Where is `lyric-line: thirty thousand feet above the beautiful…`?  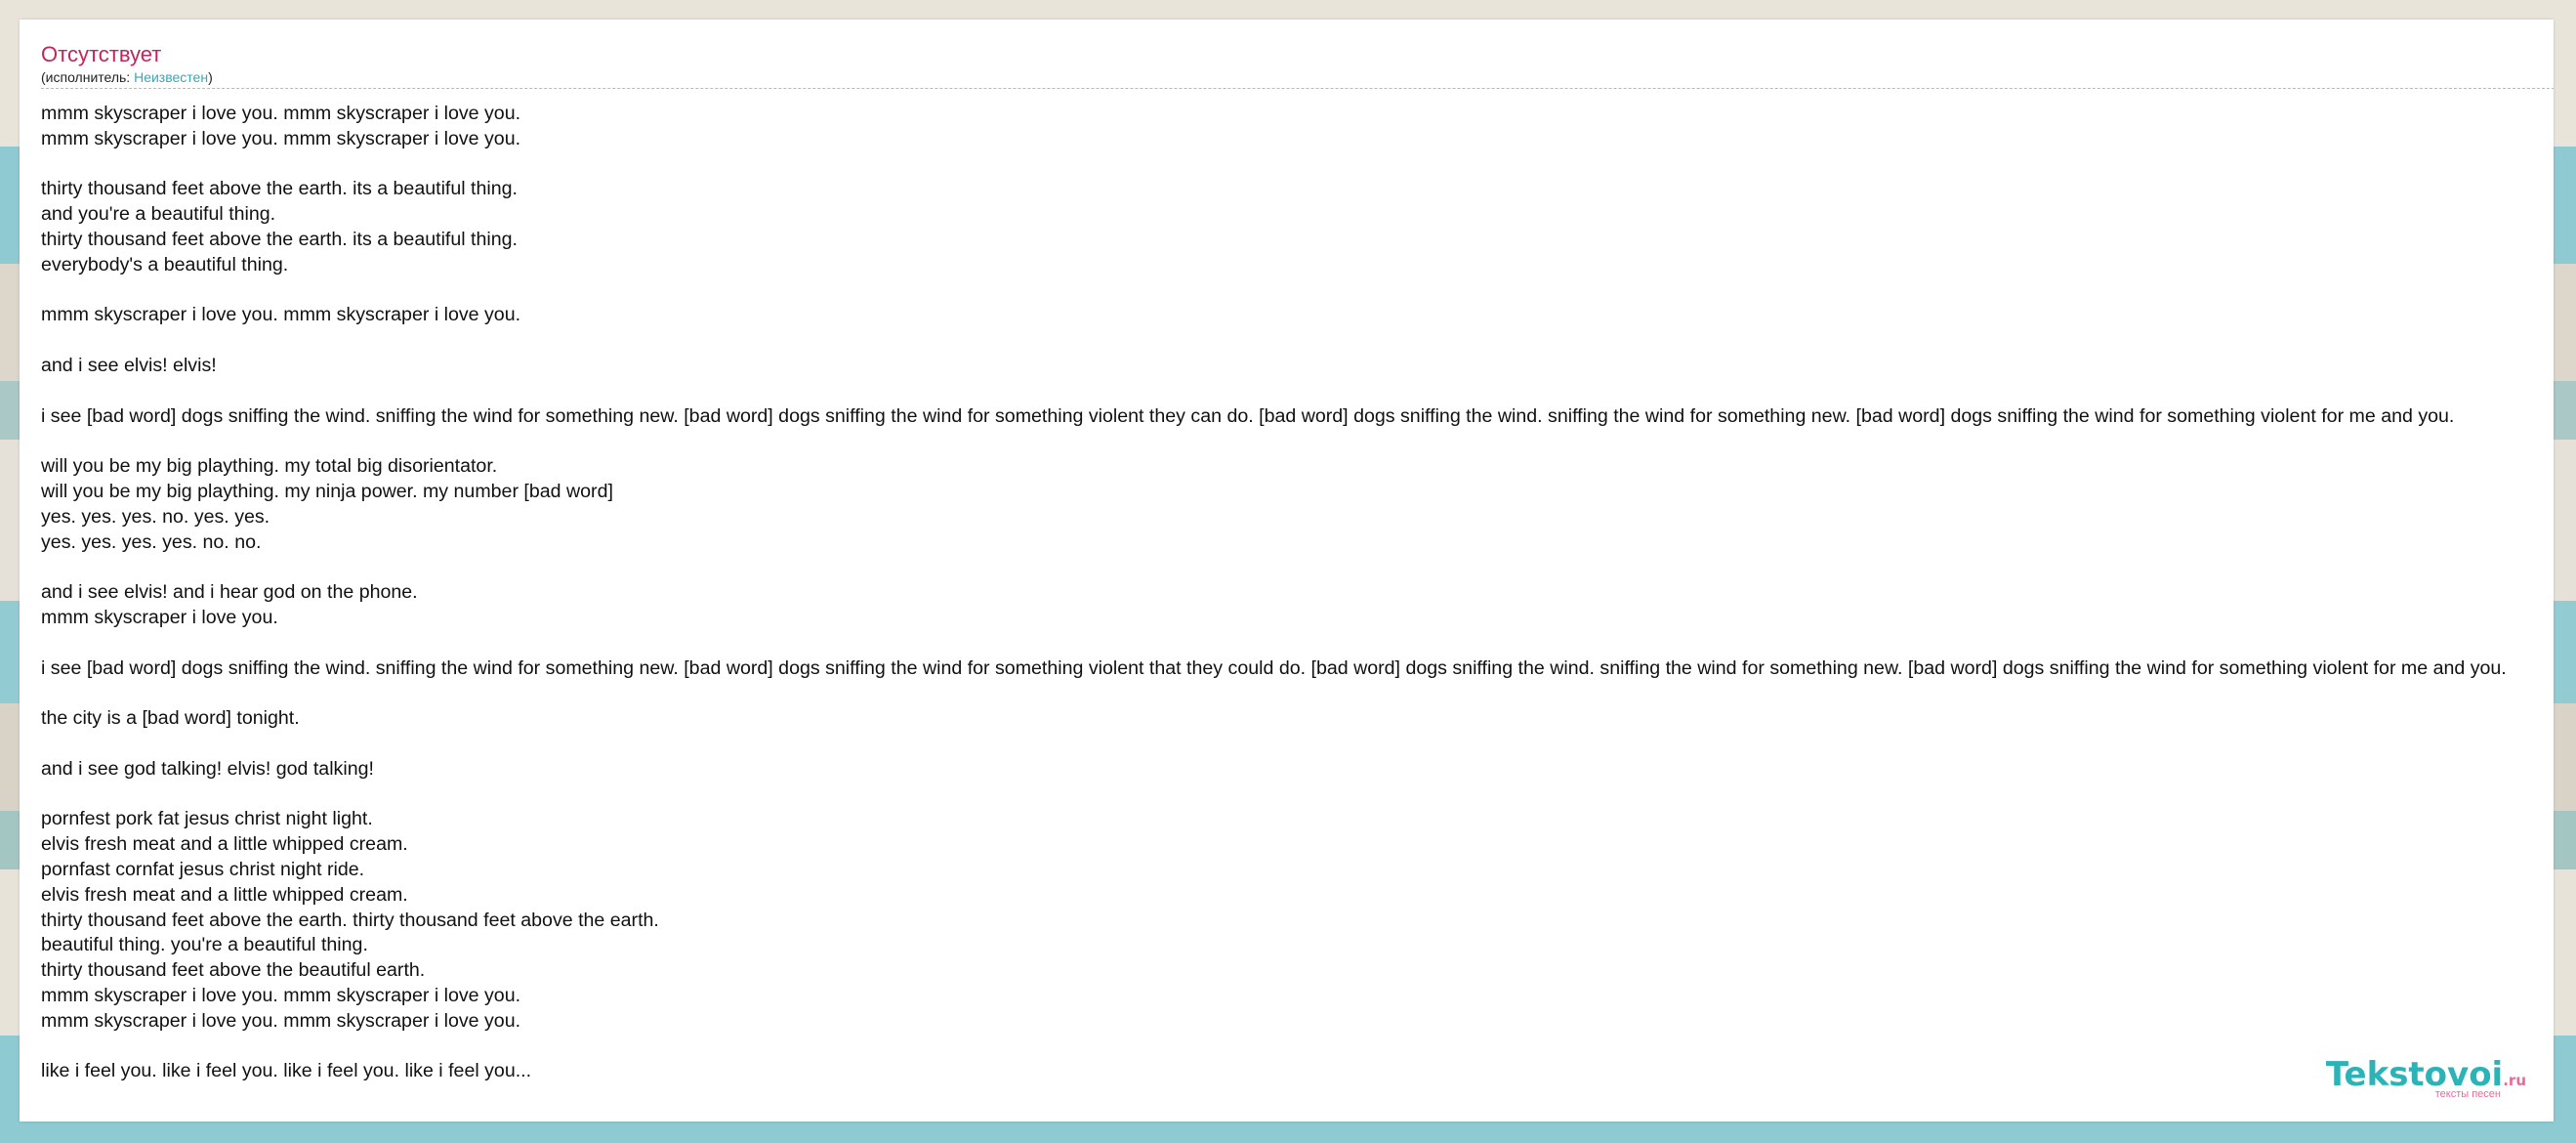
lyric-line: thirty thousand feet above the beautiful… is located at coordinates (234, 970).